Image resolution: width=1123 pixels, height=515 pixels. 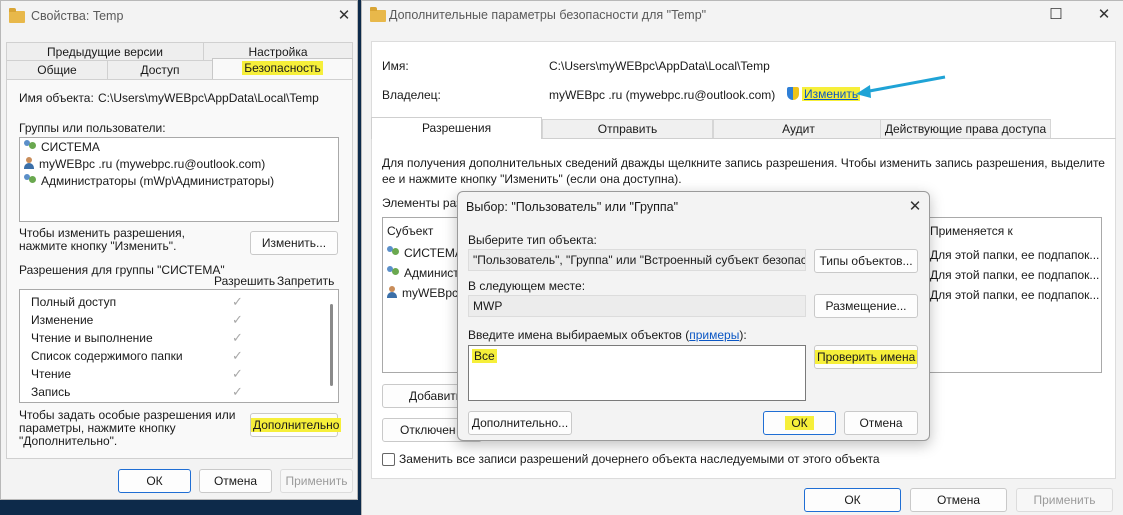 What do you see at coordinates (714, 335) in the screenshot?
I see `examples-link: примеры` at bounding box center [714, 335].